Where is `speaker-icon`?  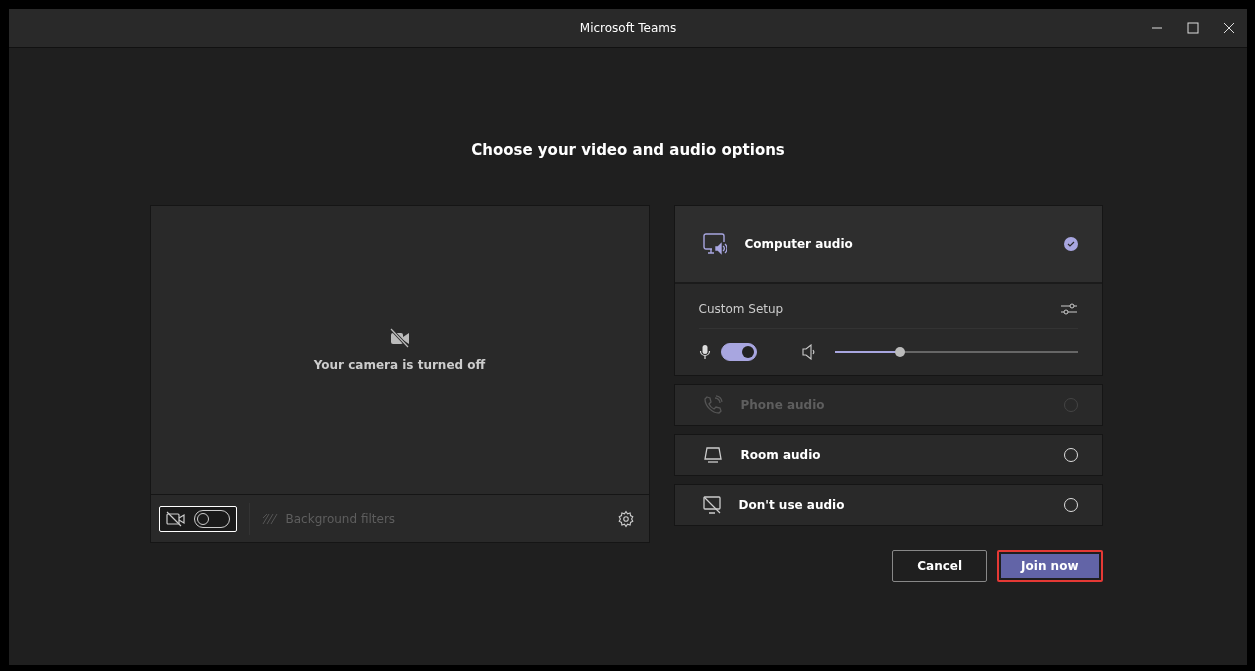
speaker-icon is located at coordinates (808, 352).